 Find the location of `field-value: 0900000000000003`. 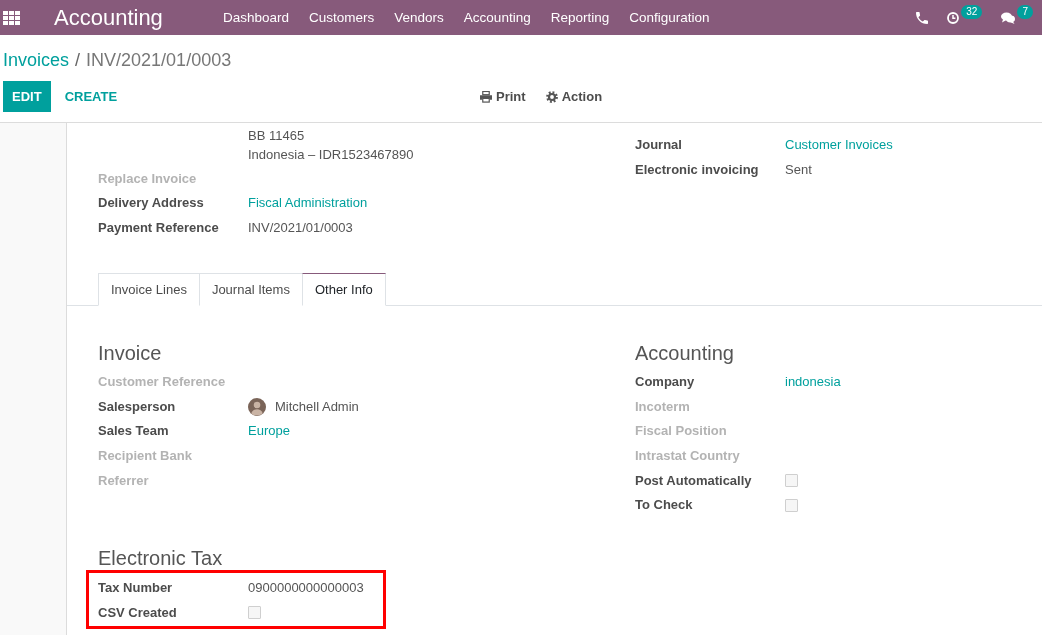

field-value: 0900000000000003 is located at coordinates (306, 587).